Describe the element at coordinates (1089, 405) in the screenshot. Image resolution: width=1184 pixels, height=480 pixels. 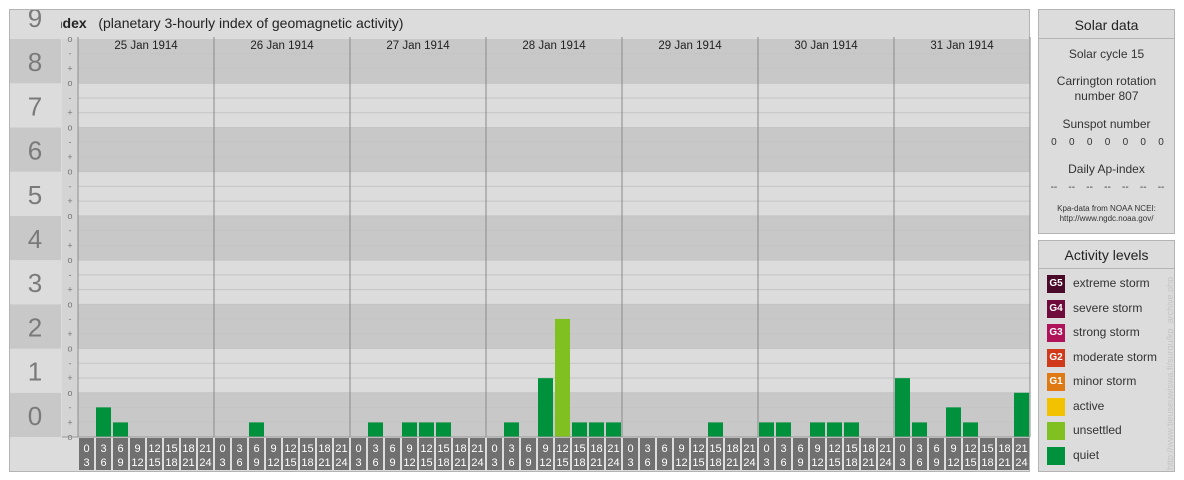
I see `legend-label: active` at that location.